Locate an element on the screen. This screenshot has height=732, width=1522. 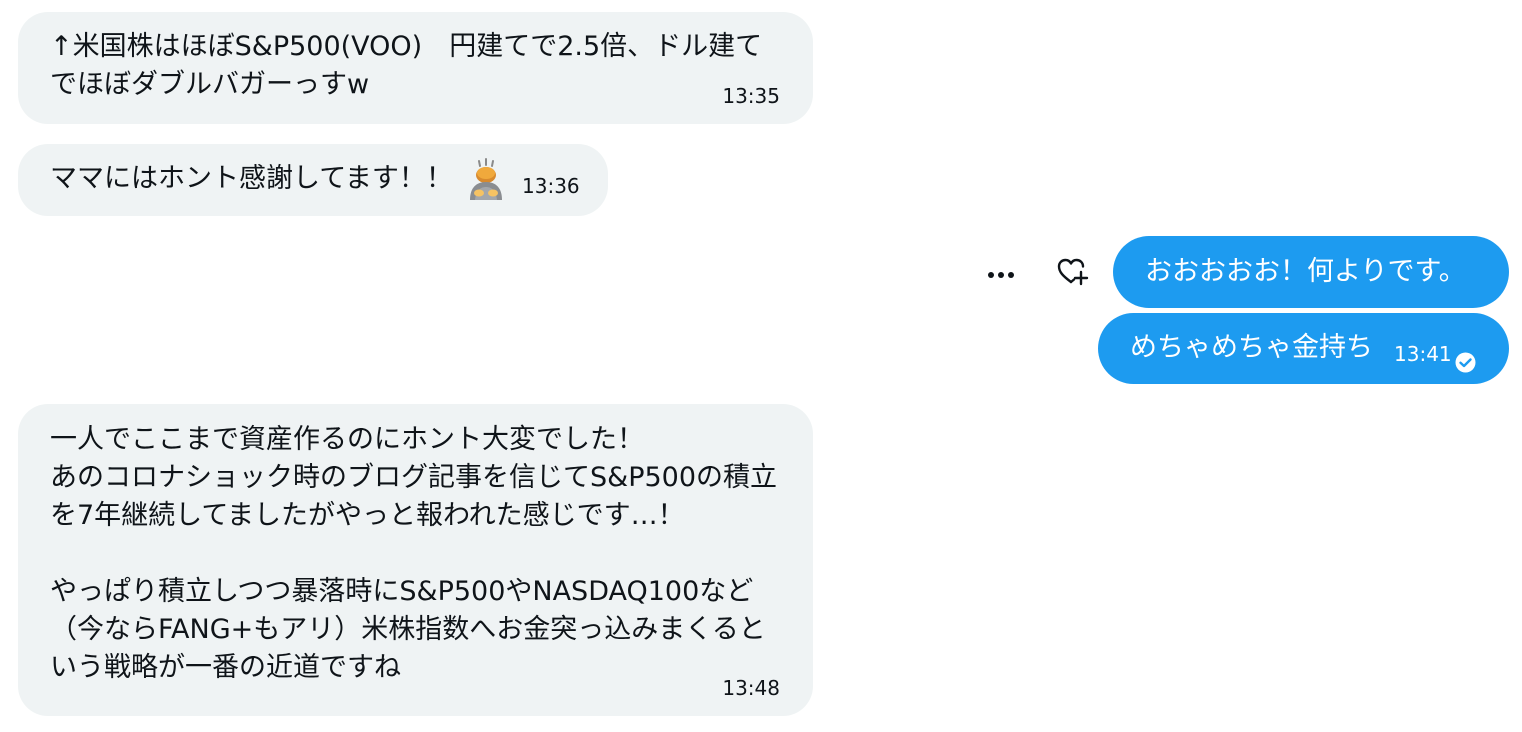
message-timestamp: 13:41 is located at coordinates (1423, 354).